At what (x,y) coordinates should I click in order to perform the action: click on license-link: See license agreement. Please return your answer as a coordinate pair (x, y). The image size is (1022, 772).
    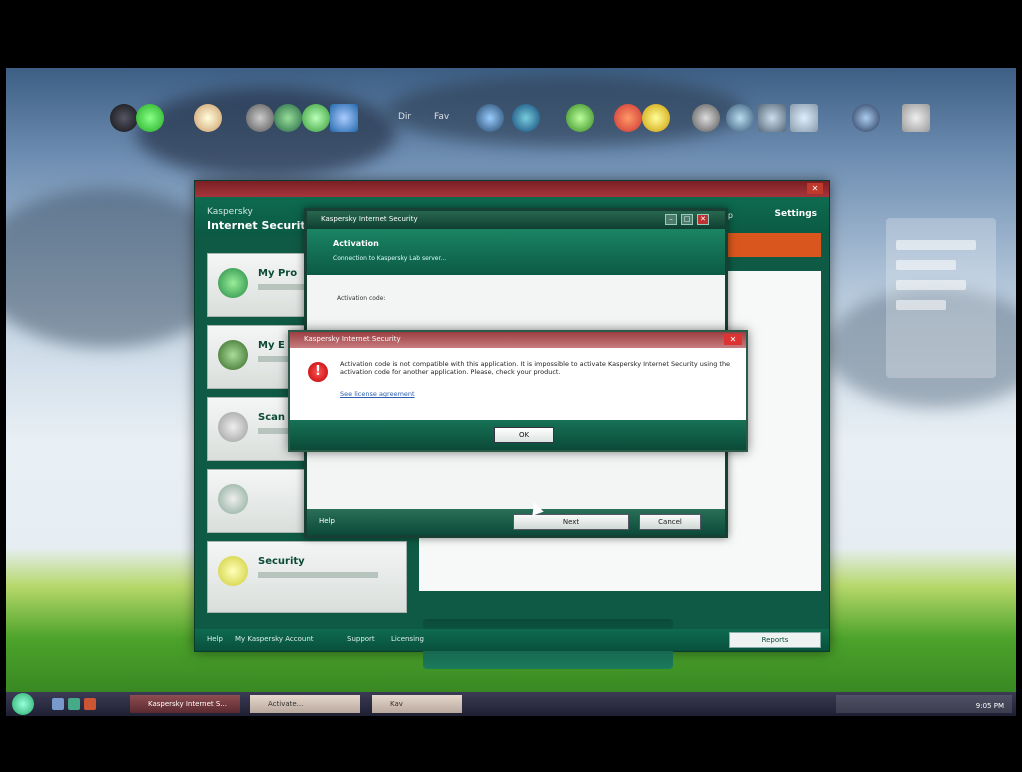
    Looking at the image, I should click on (377, 394).